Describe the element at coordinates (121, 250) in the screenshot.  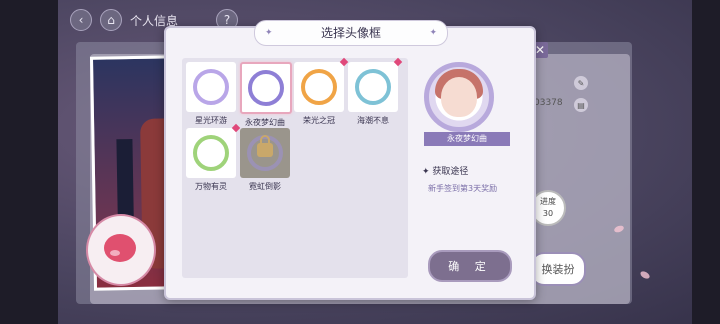
I see `mascot-sticker` at that location.